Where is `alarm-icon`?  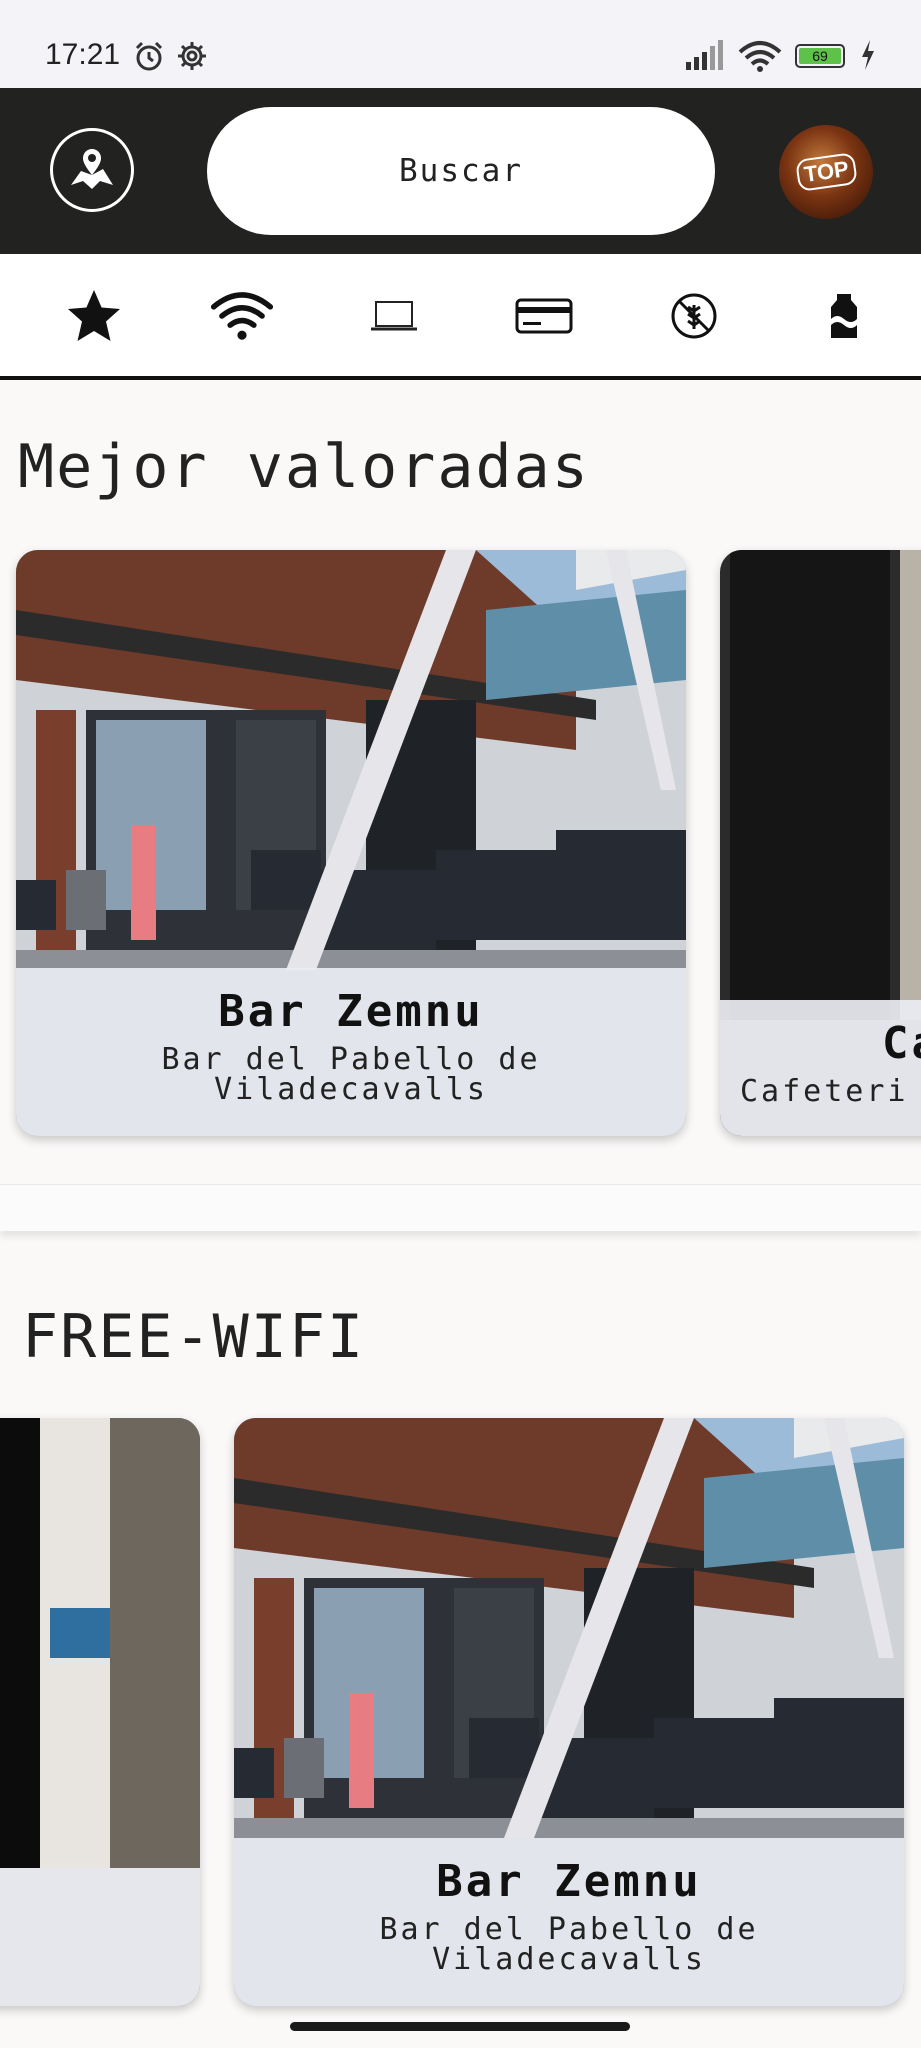
alarm-icon is located at coordinates (149, 56).